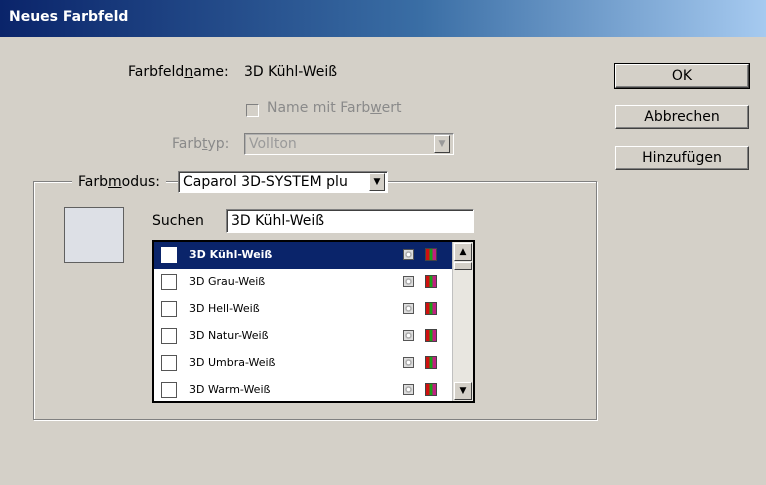 The width and height of the screenshot is (766, 485). I want to click on list-item: 3D Kühl-Weiß, so click(303, 255).